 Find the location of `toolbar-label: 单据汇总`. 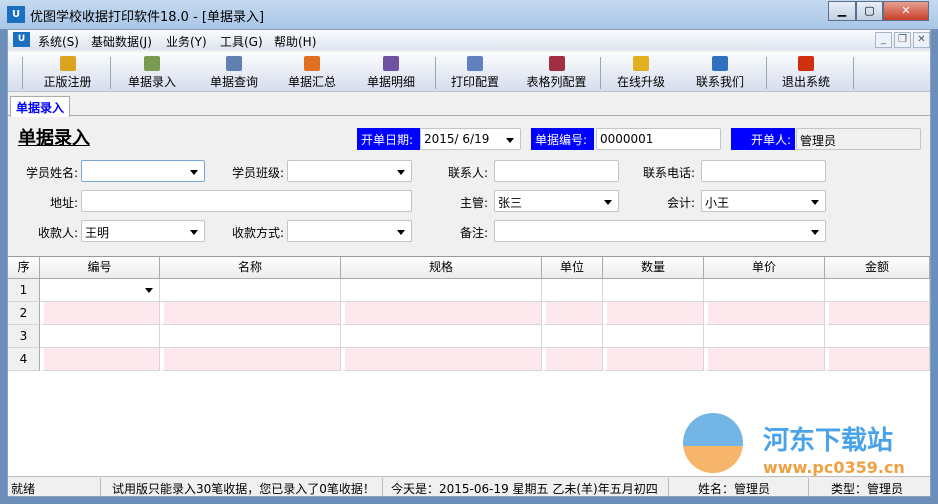

toolbar-label: 单据汇总 is located at coordinates (311, 82).